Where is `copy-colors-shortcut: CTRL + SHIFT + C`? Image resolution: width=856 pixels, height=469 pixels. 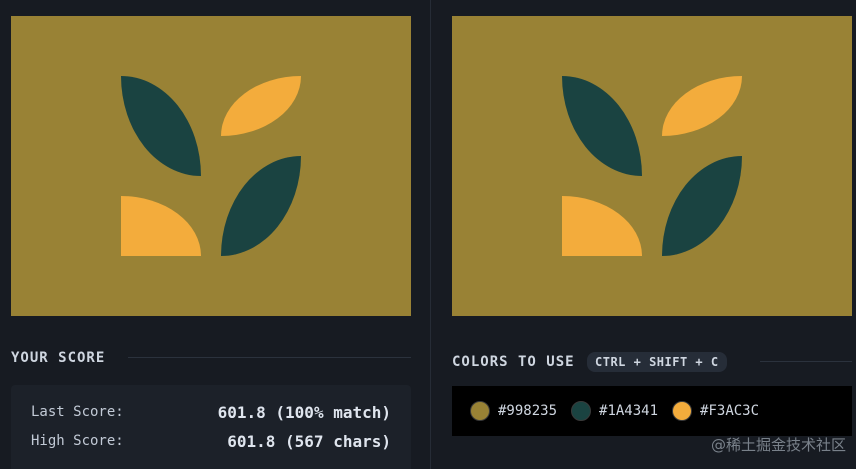 copy-colors-shortcut: CTRL + SHIFT + C is located at coordinates (657, 362).